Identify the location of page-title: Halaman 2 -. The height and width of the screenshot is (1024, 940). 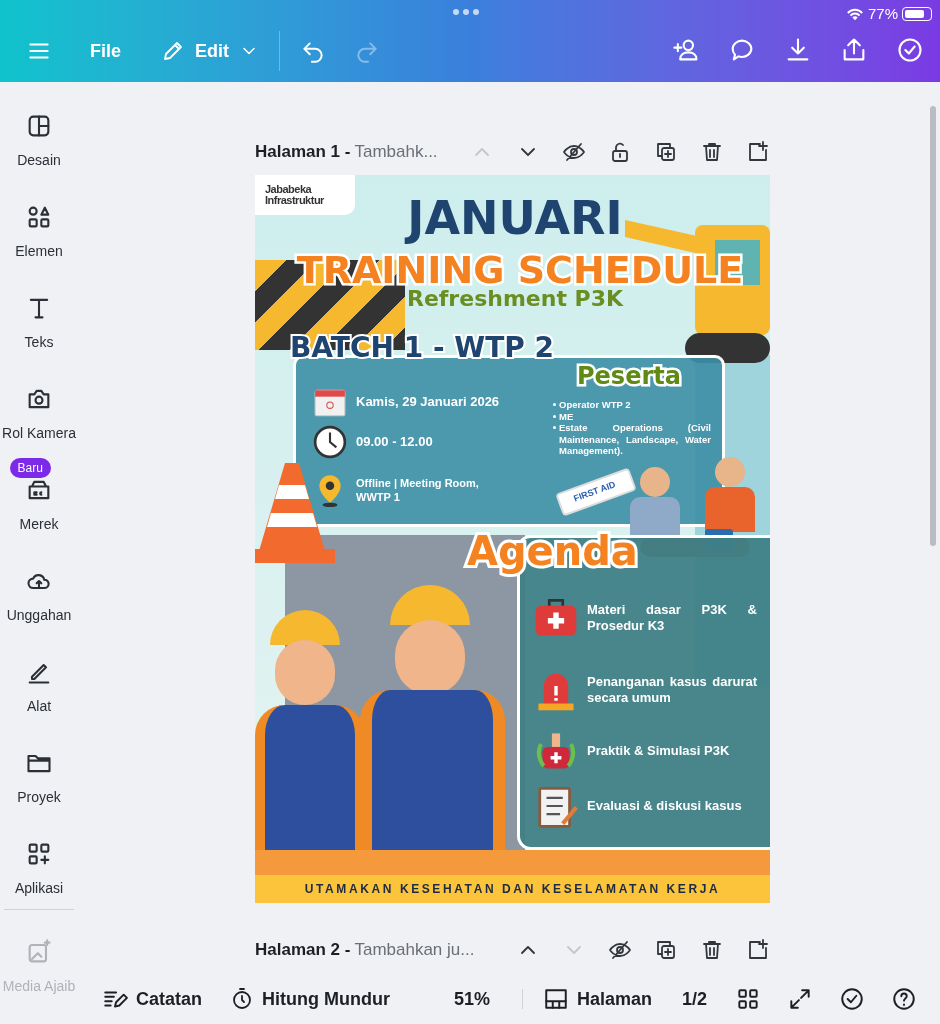
(303, 950).